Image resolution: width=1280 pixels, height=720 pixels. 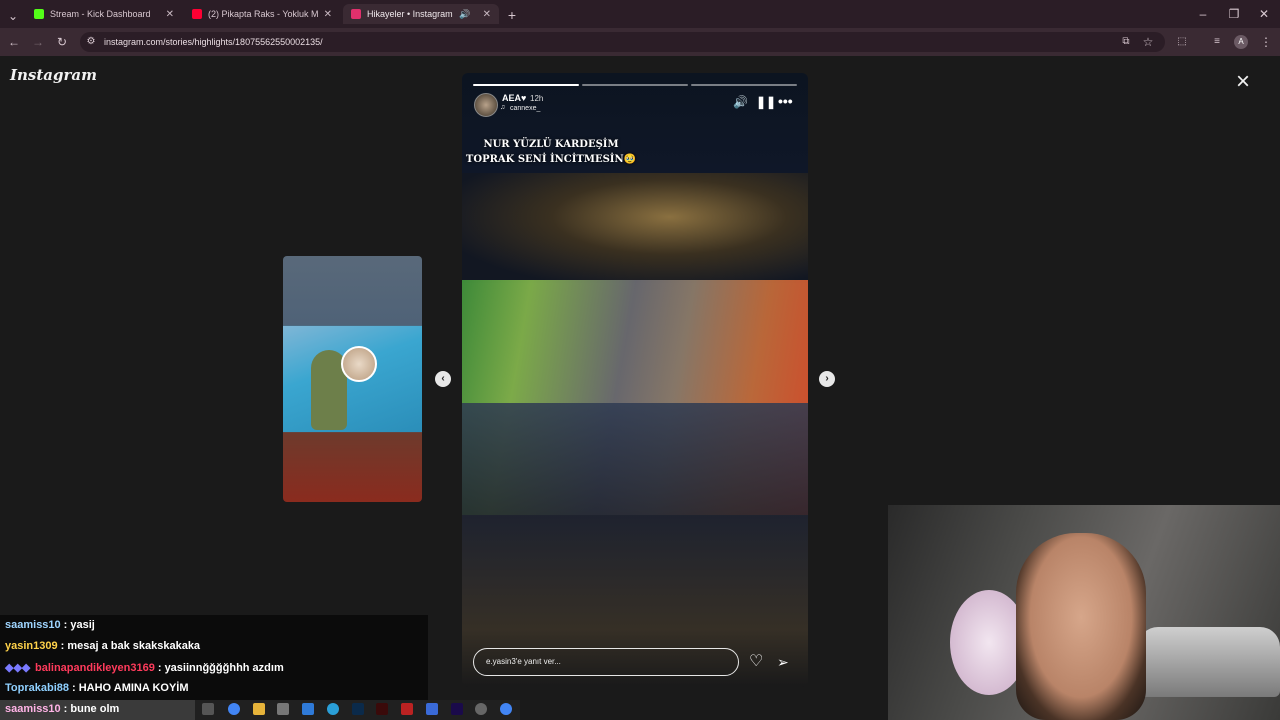 I want to click on tab-label: Stream - Kick Dashboard, so click(x=100, y=14).